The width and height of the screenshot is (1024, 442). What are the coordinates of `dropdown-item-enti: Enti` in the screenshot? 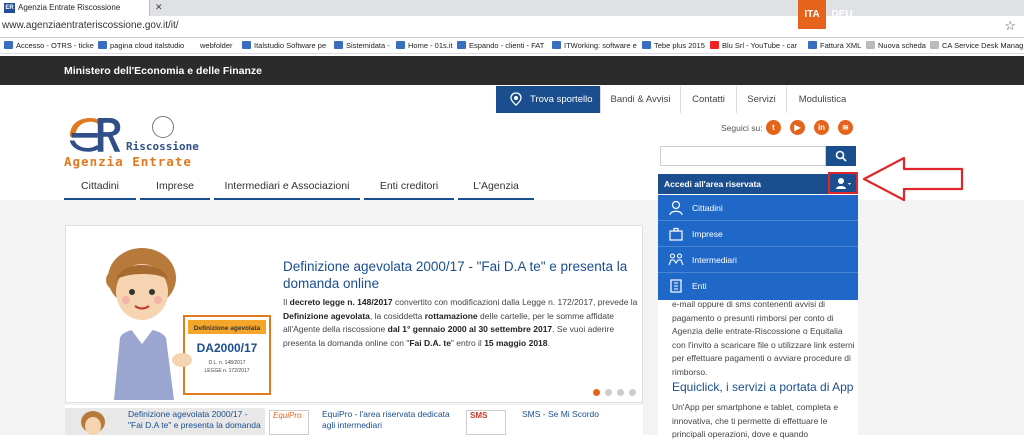 It's located at (758, 286).